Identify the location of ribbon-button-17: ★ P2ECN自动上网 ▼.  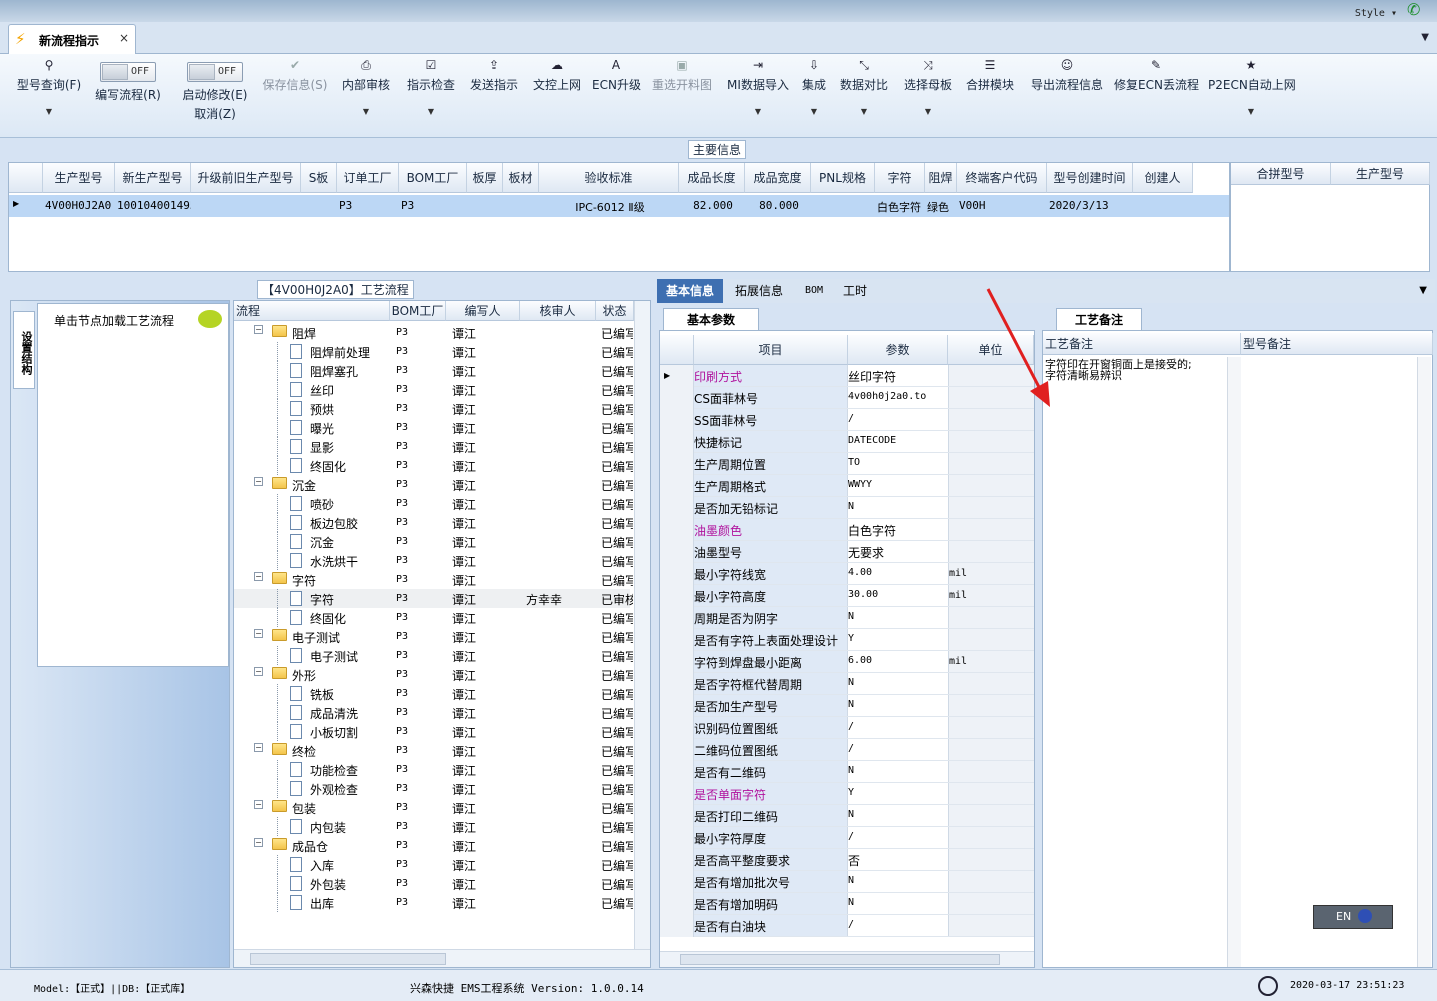
(1252, 93).